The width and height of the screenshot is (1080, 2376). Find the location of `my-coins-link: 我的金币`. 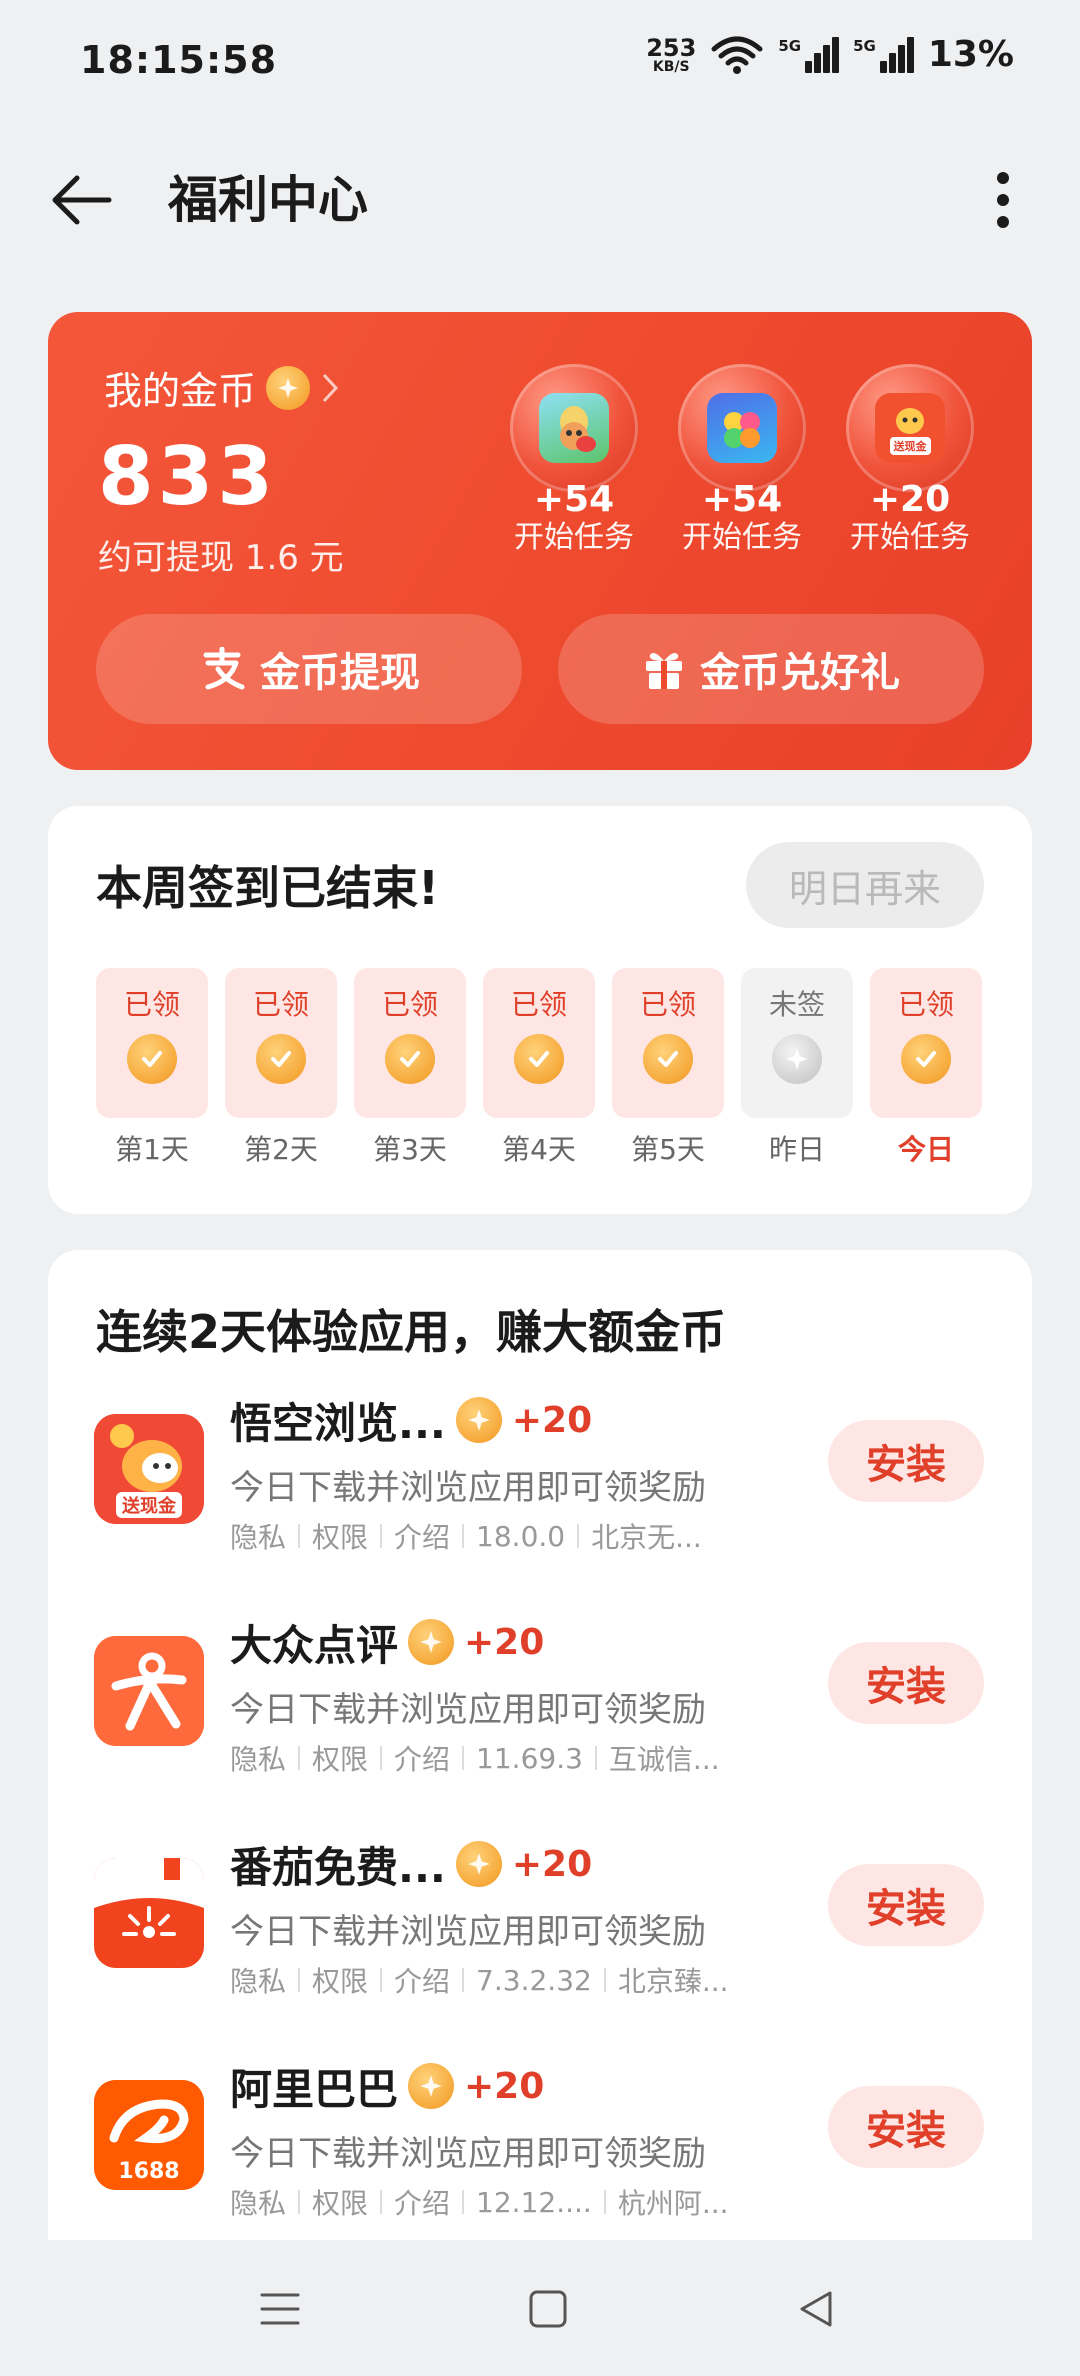

my-coins-link: 我的金币 is located at coordinates (222, 387).